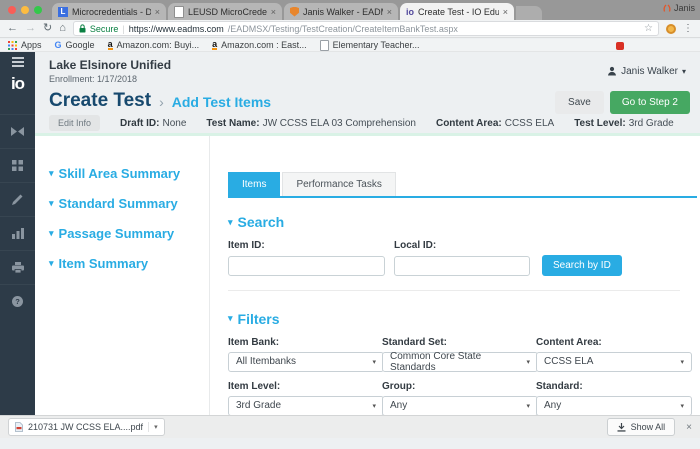  Describe the element at coordinates (614, 405) in the screenshot. I see `standard-select: Any ▾` at that location.